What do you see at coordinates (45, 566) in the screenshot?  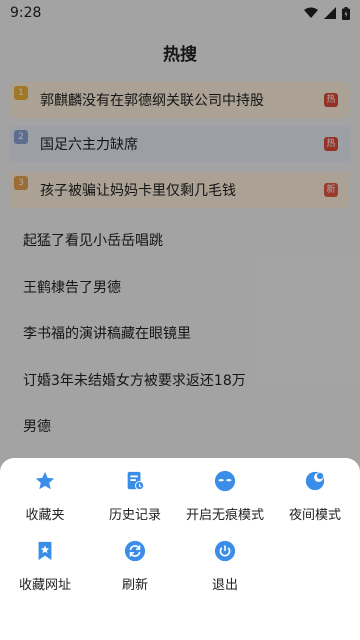 I see `menu-item-bookmark-url: 收藏网址` at bounding box center [45, 566].